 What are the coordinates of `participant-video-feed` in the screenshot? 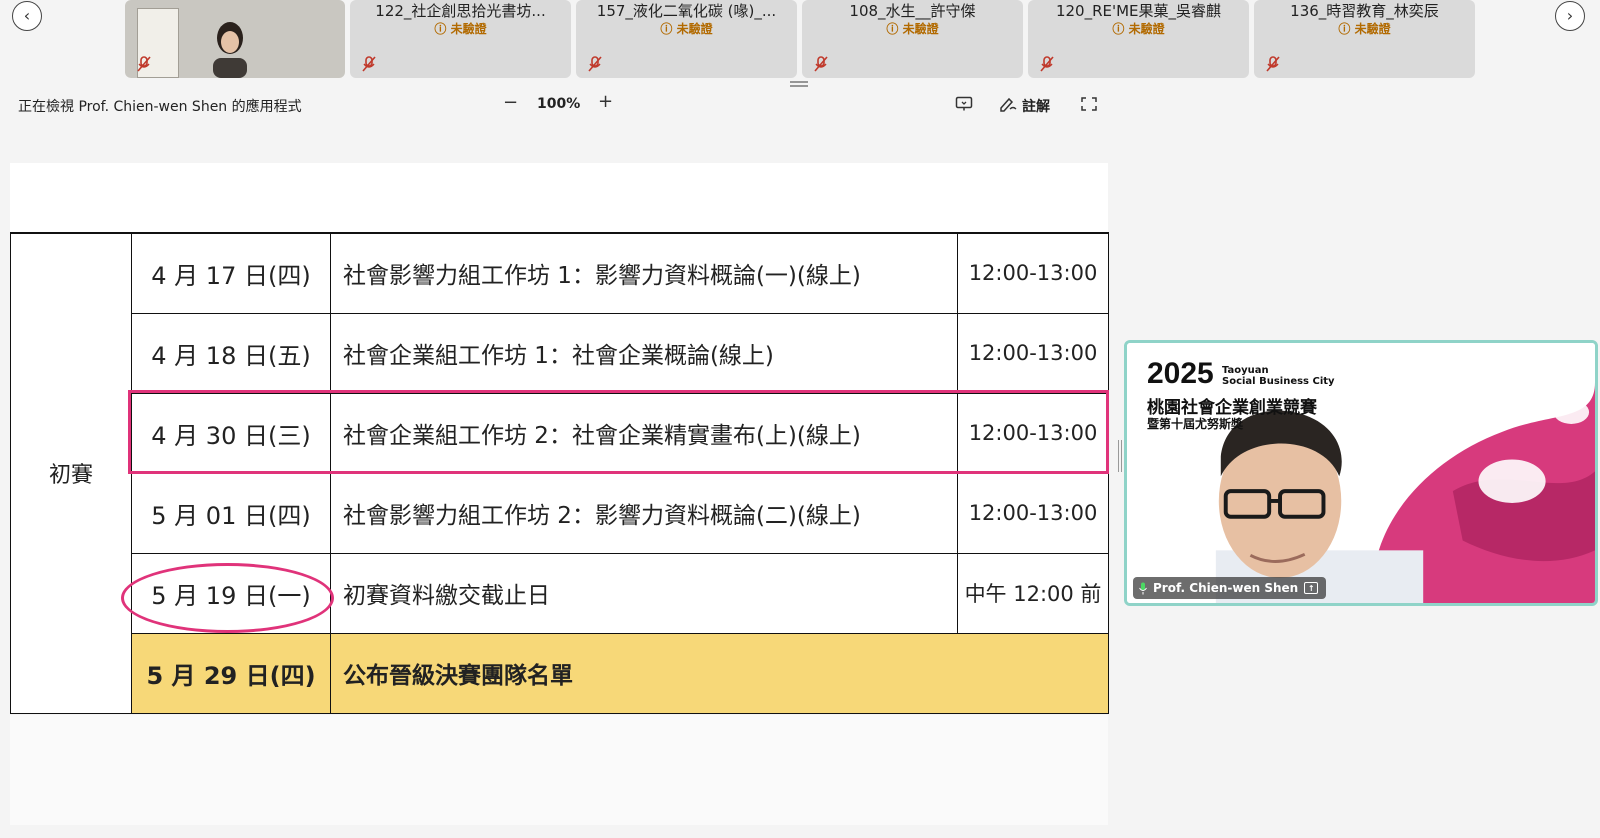 It's located at (230, 50).